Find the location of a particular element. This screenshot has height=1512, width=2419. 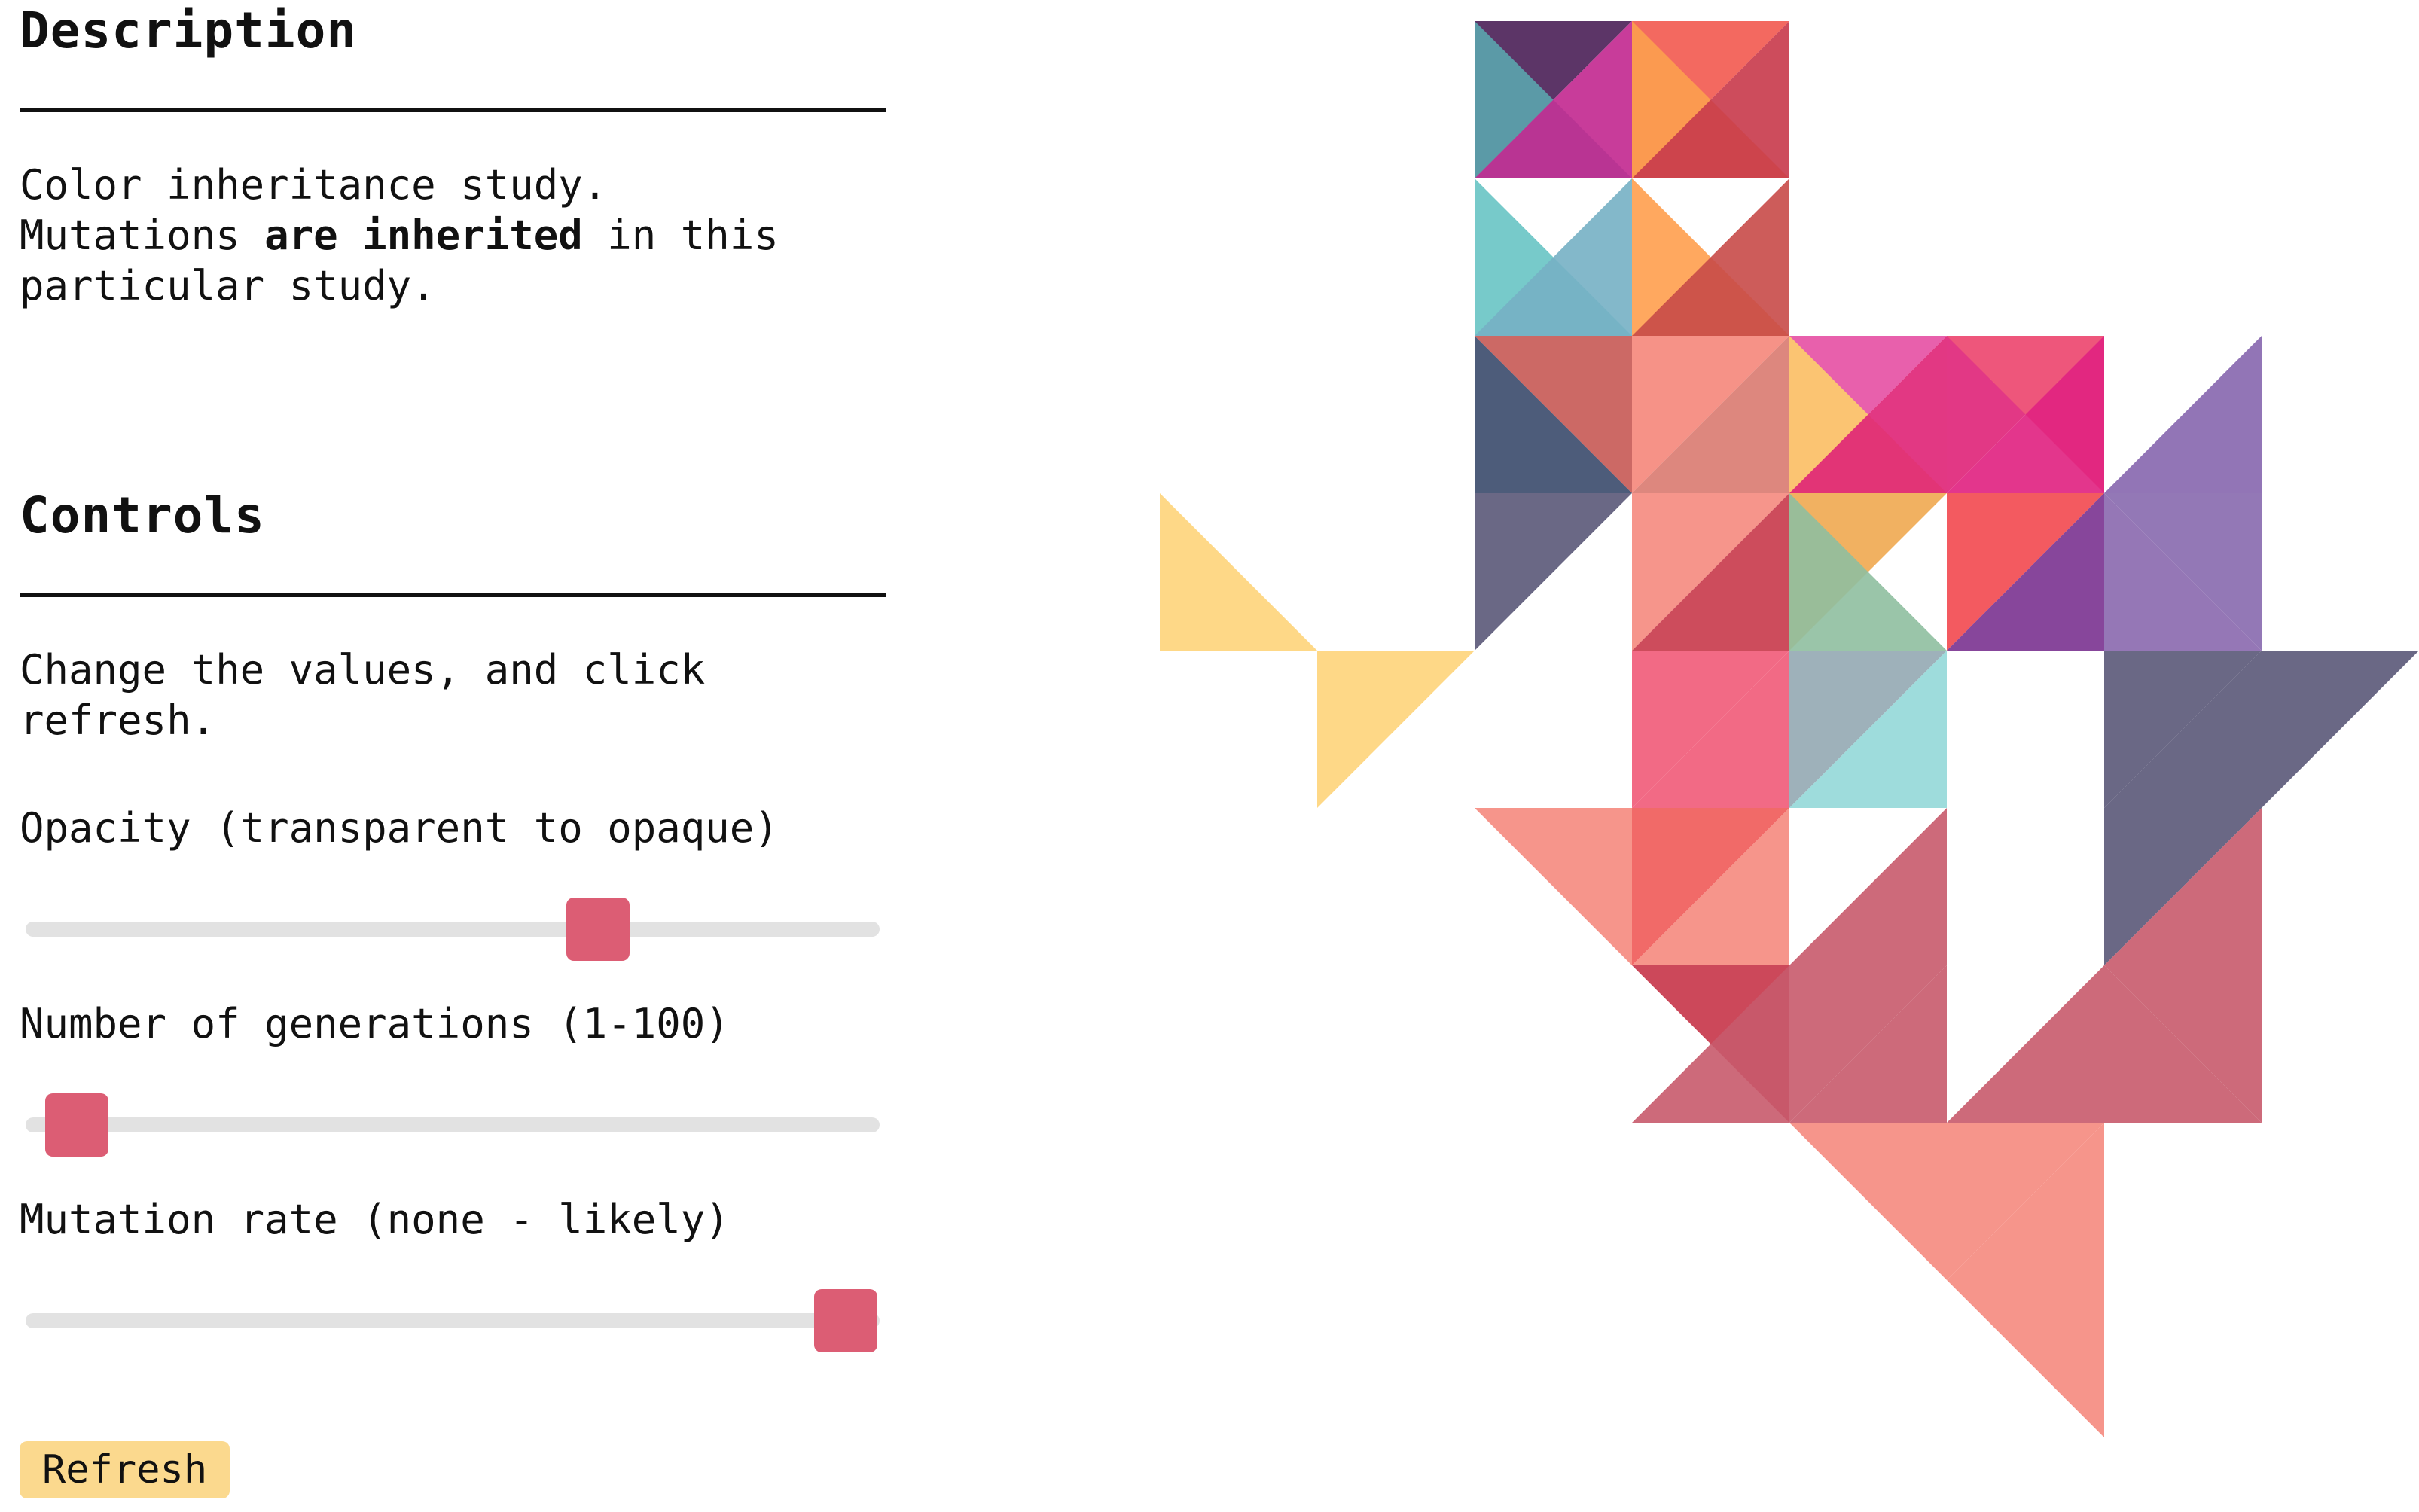

mutation-slider is located at coordinates (453, 1320).